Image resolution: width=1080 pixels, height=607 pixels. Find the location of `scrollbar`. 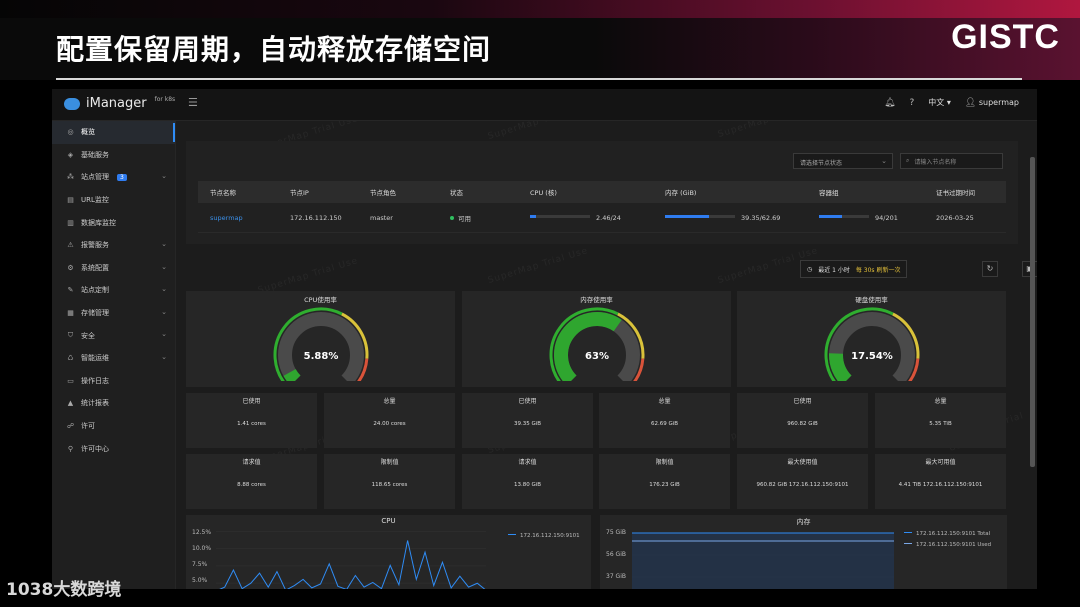

scrollbar is located at coordinates (1032, 312).